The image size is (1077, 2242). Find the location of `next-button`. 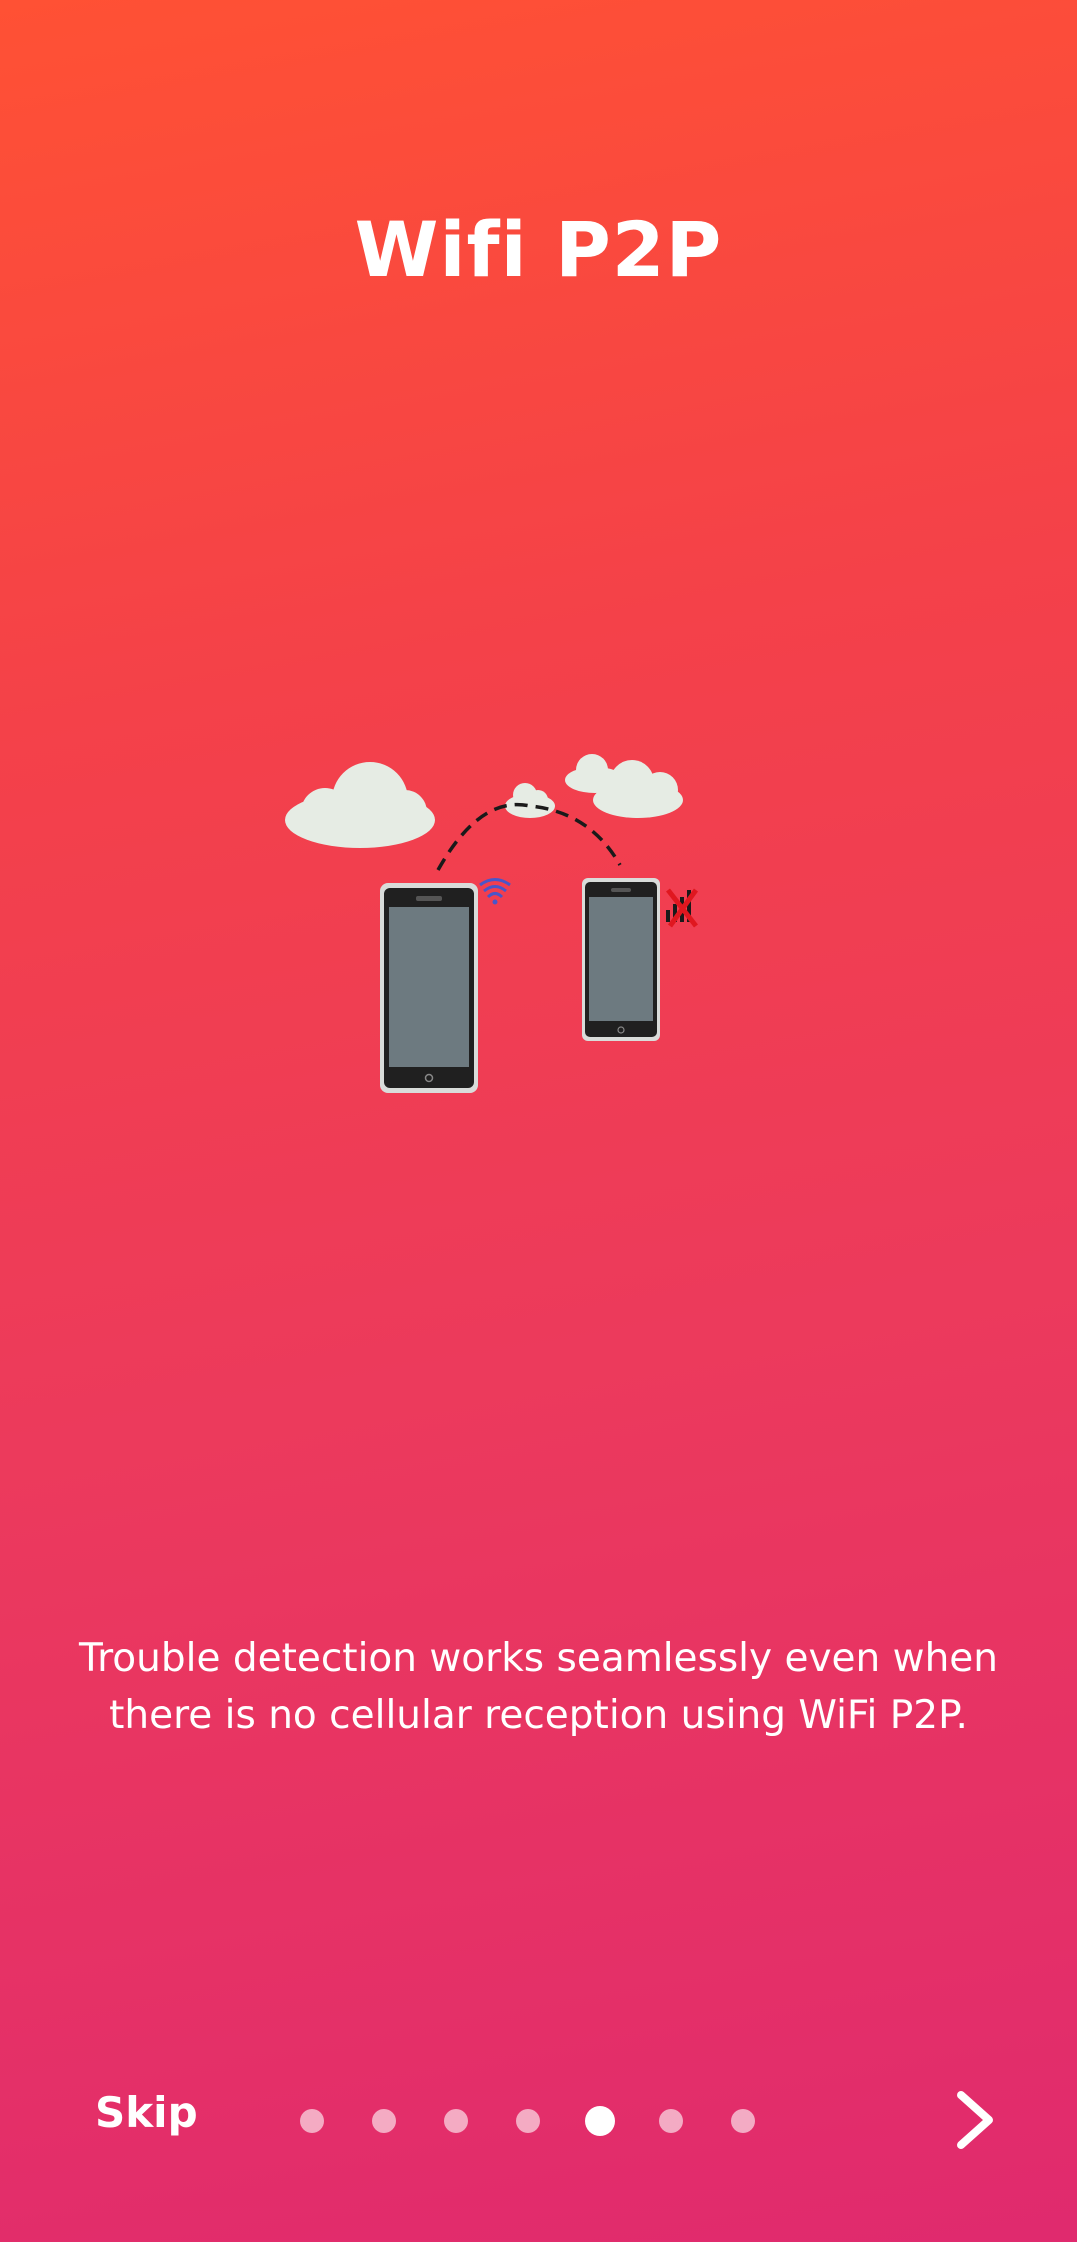

next-button is located at coordinates (975, 2120).